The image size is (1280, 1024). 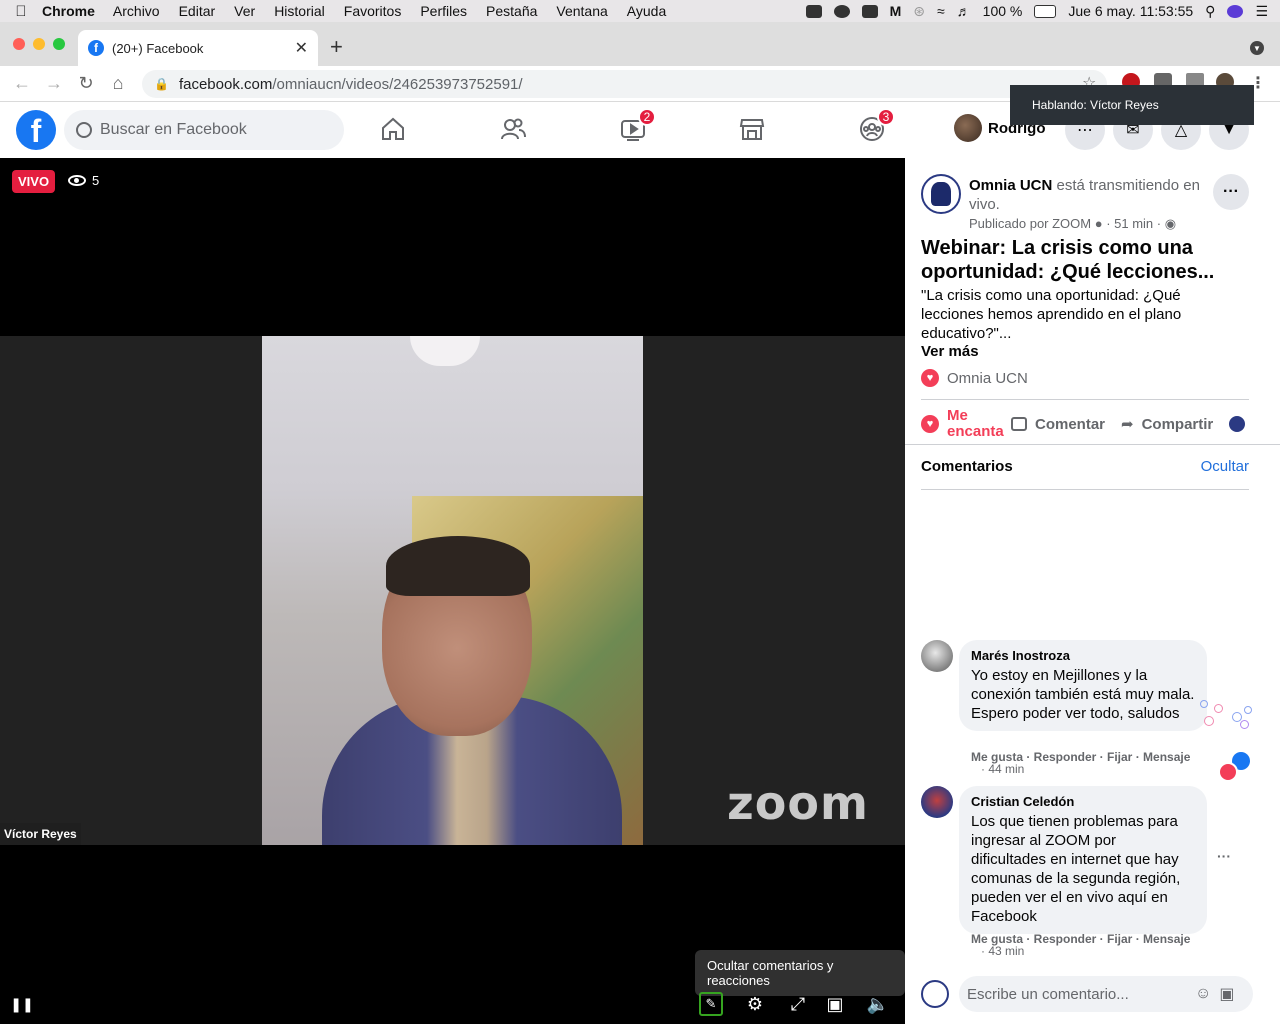 I want to click on search-input, so click(x=210, y=130).